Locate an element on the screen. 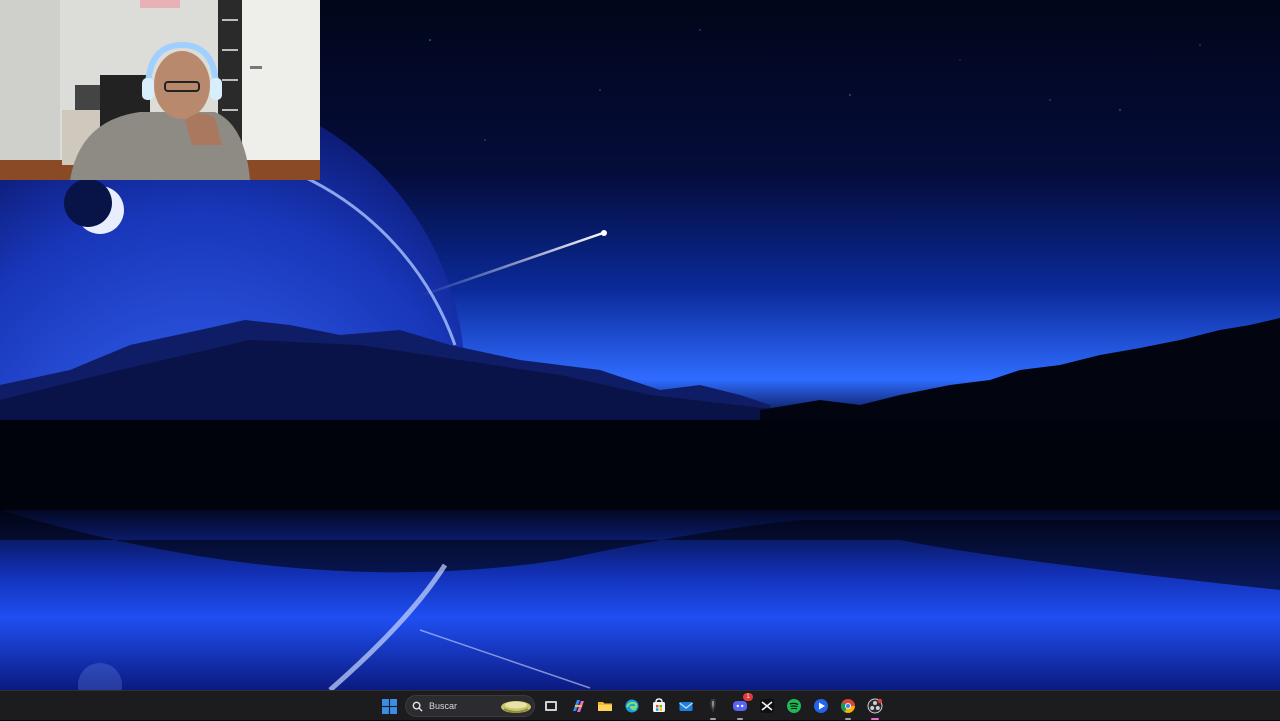  taskbar-task-view is located at coordinates (551, 706).